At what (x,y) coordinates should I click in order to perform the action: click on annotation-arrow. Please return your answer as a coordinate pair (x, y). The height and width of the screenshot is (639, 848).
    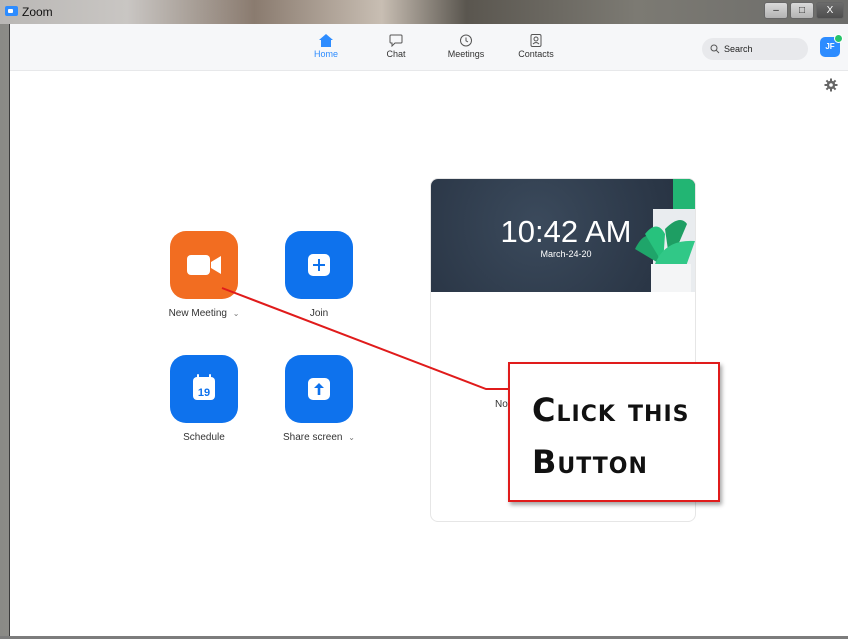
    Looking at the image, I should click on (365, 338).